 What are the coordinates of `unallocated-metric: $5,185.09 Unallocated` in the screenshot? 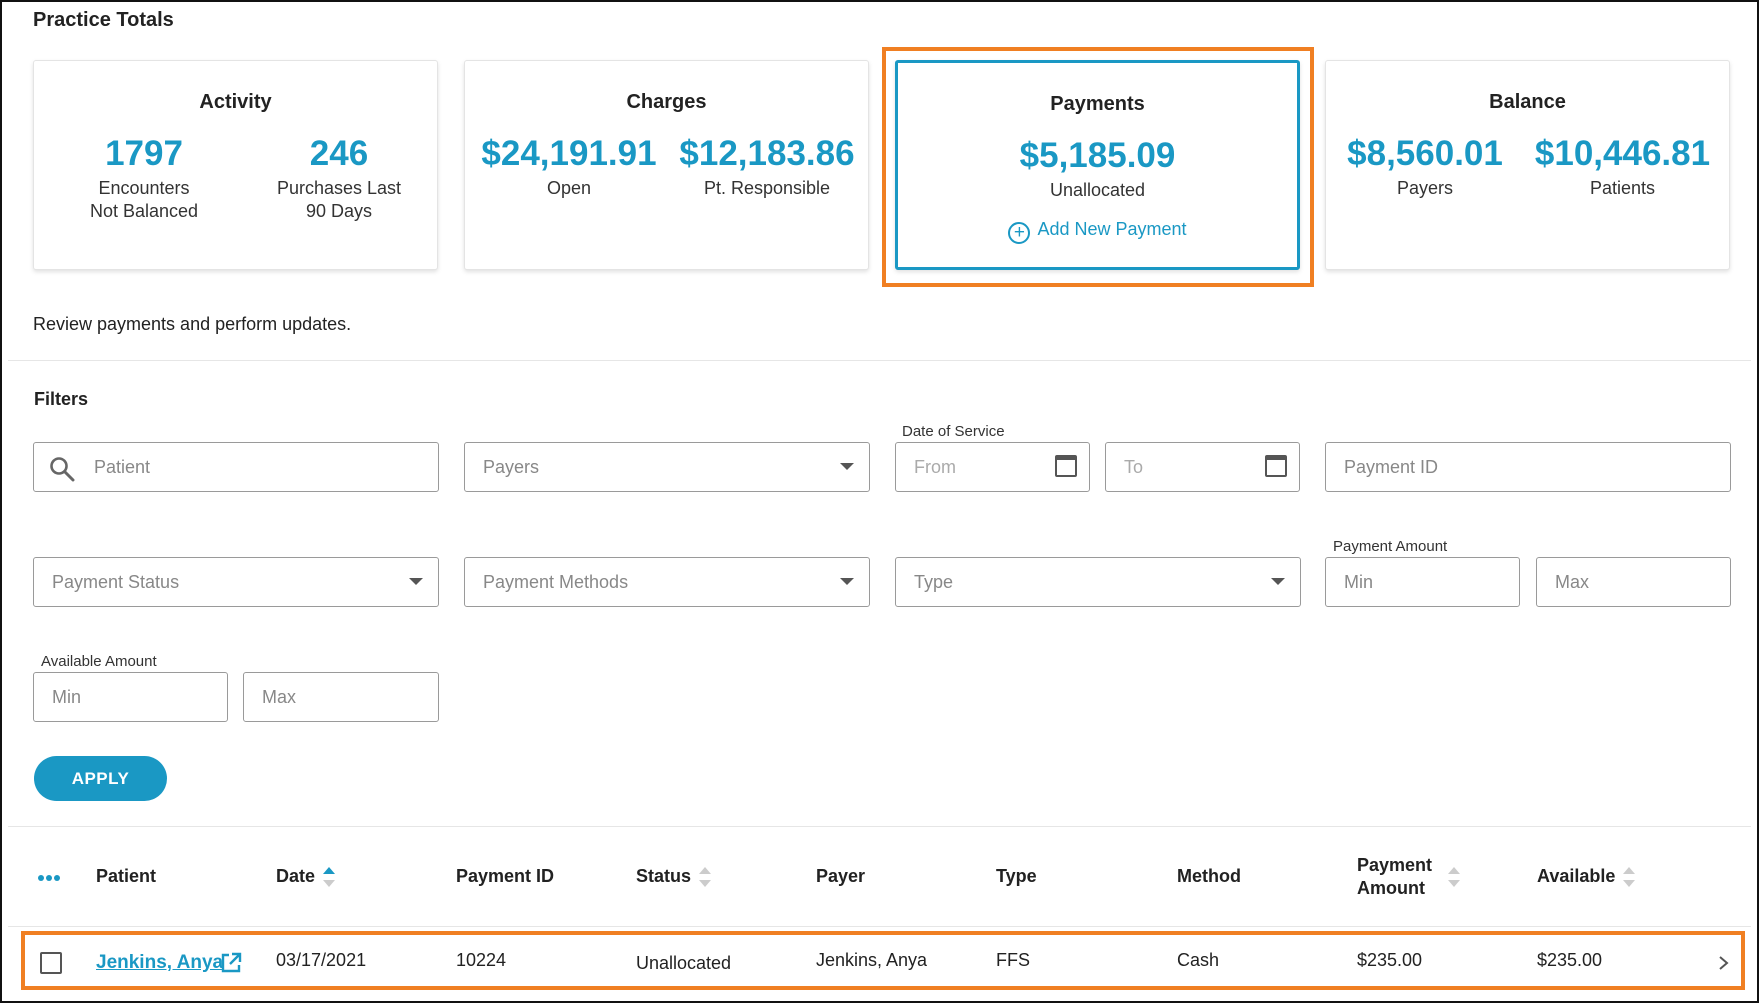 It's located at (1097, 169).